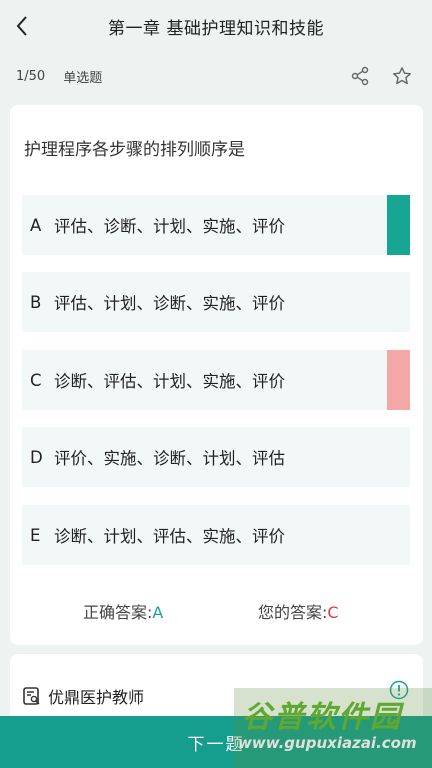  I want to click on top-bar: 第一章 基础护理知识和技能, so click(216, 26).